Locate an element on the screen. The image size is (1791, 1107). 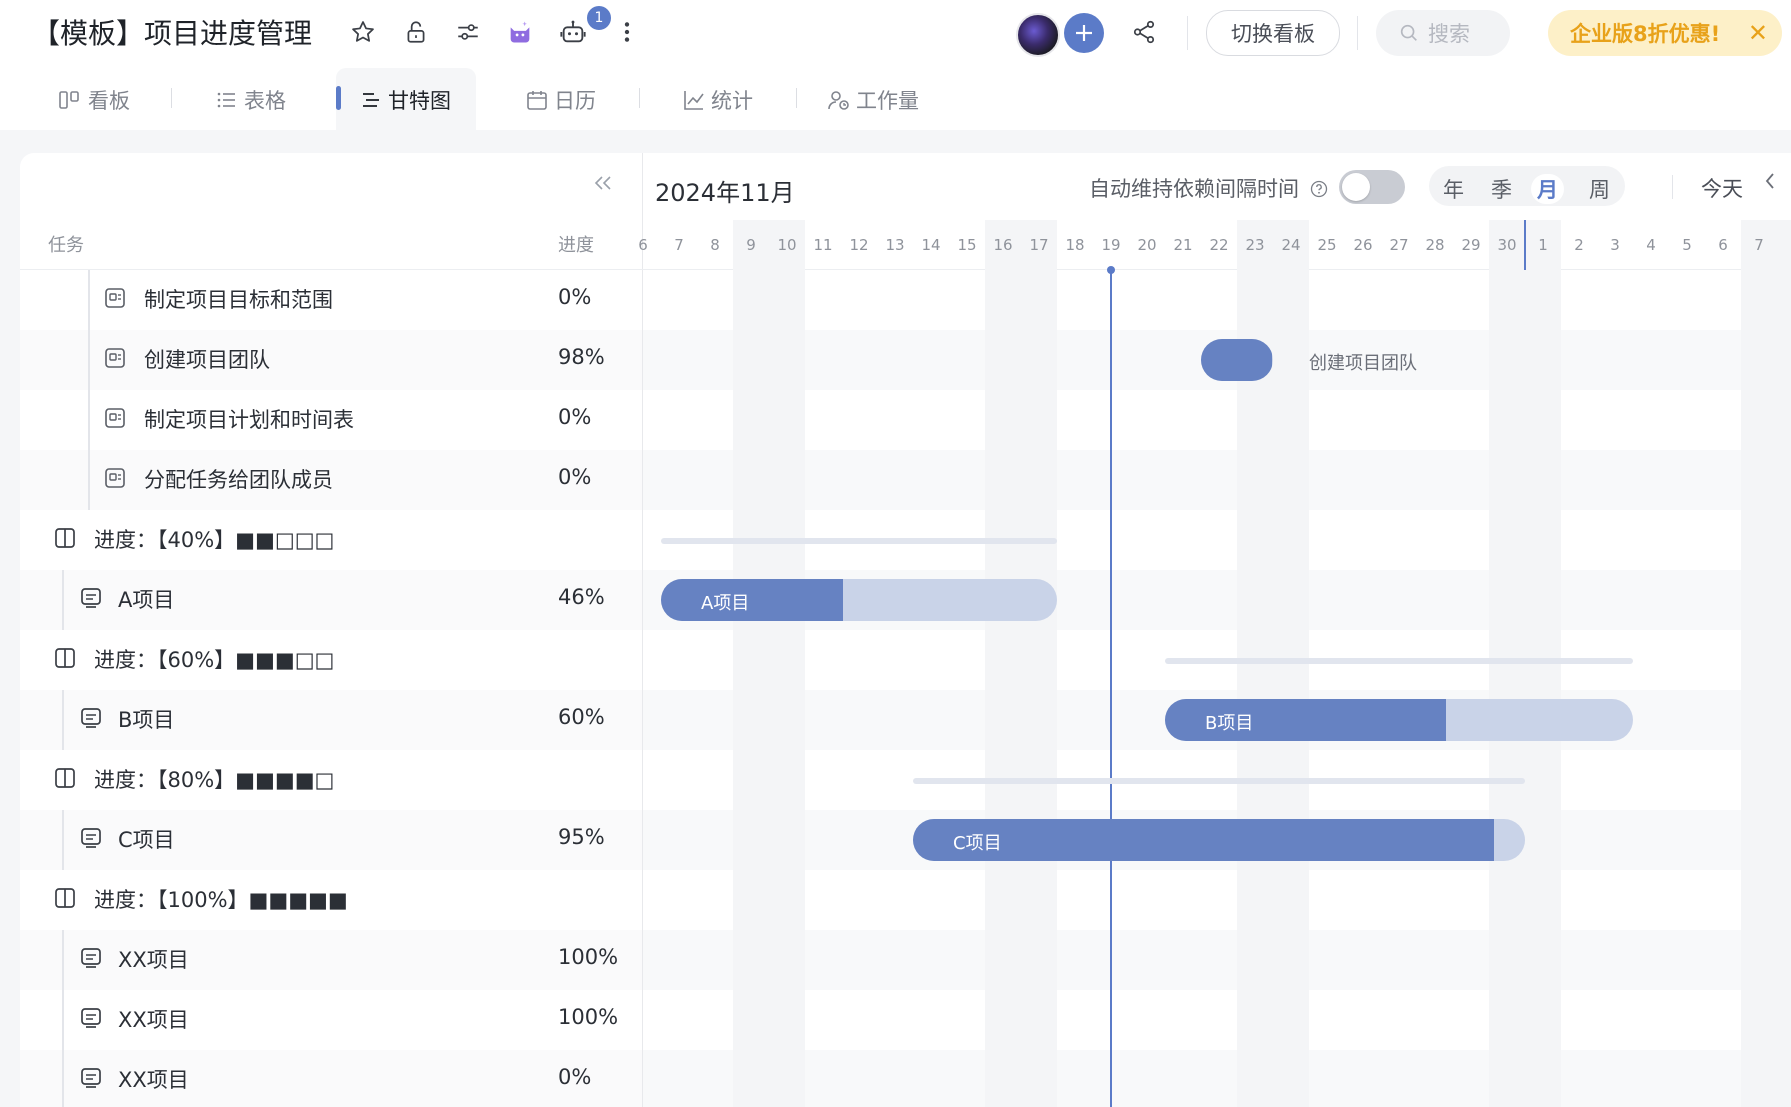
task-row: 制定项目目标和范围 0% is located at coordinates (331, 300).